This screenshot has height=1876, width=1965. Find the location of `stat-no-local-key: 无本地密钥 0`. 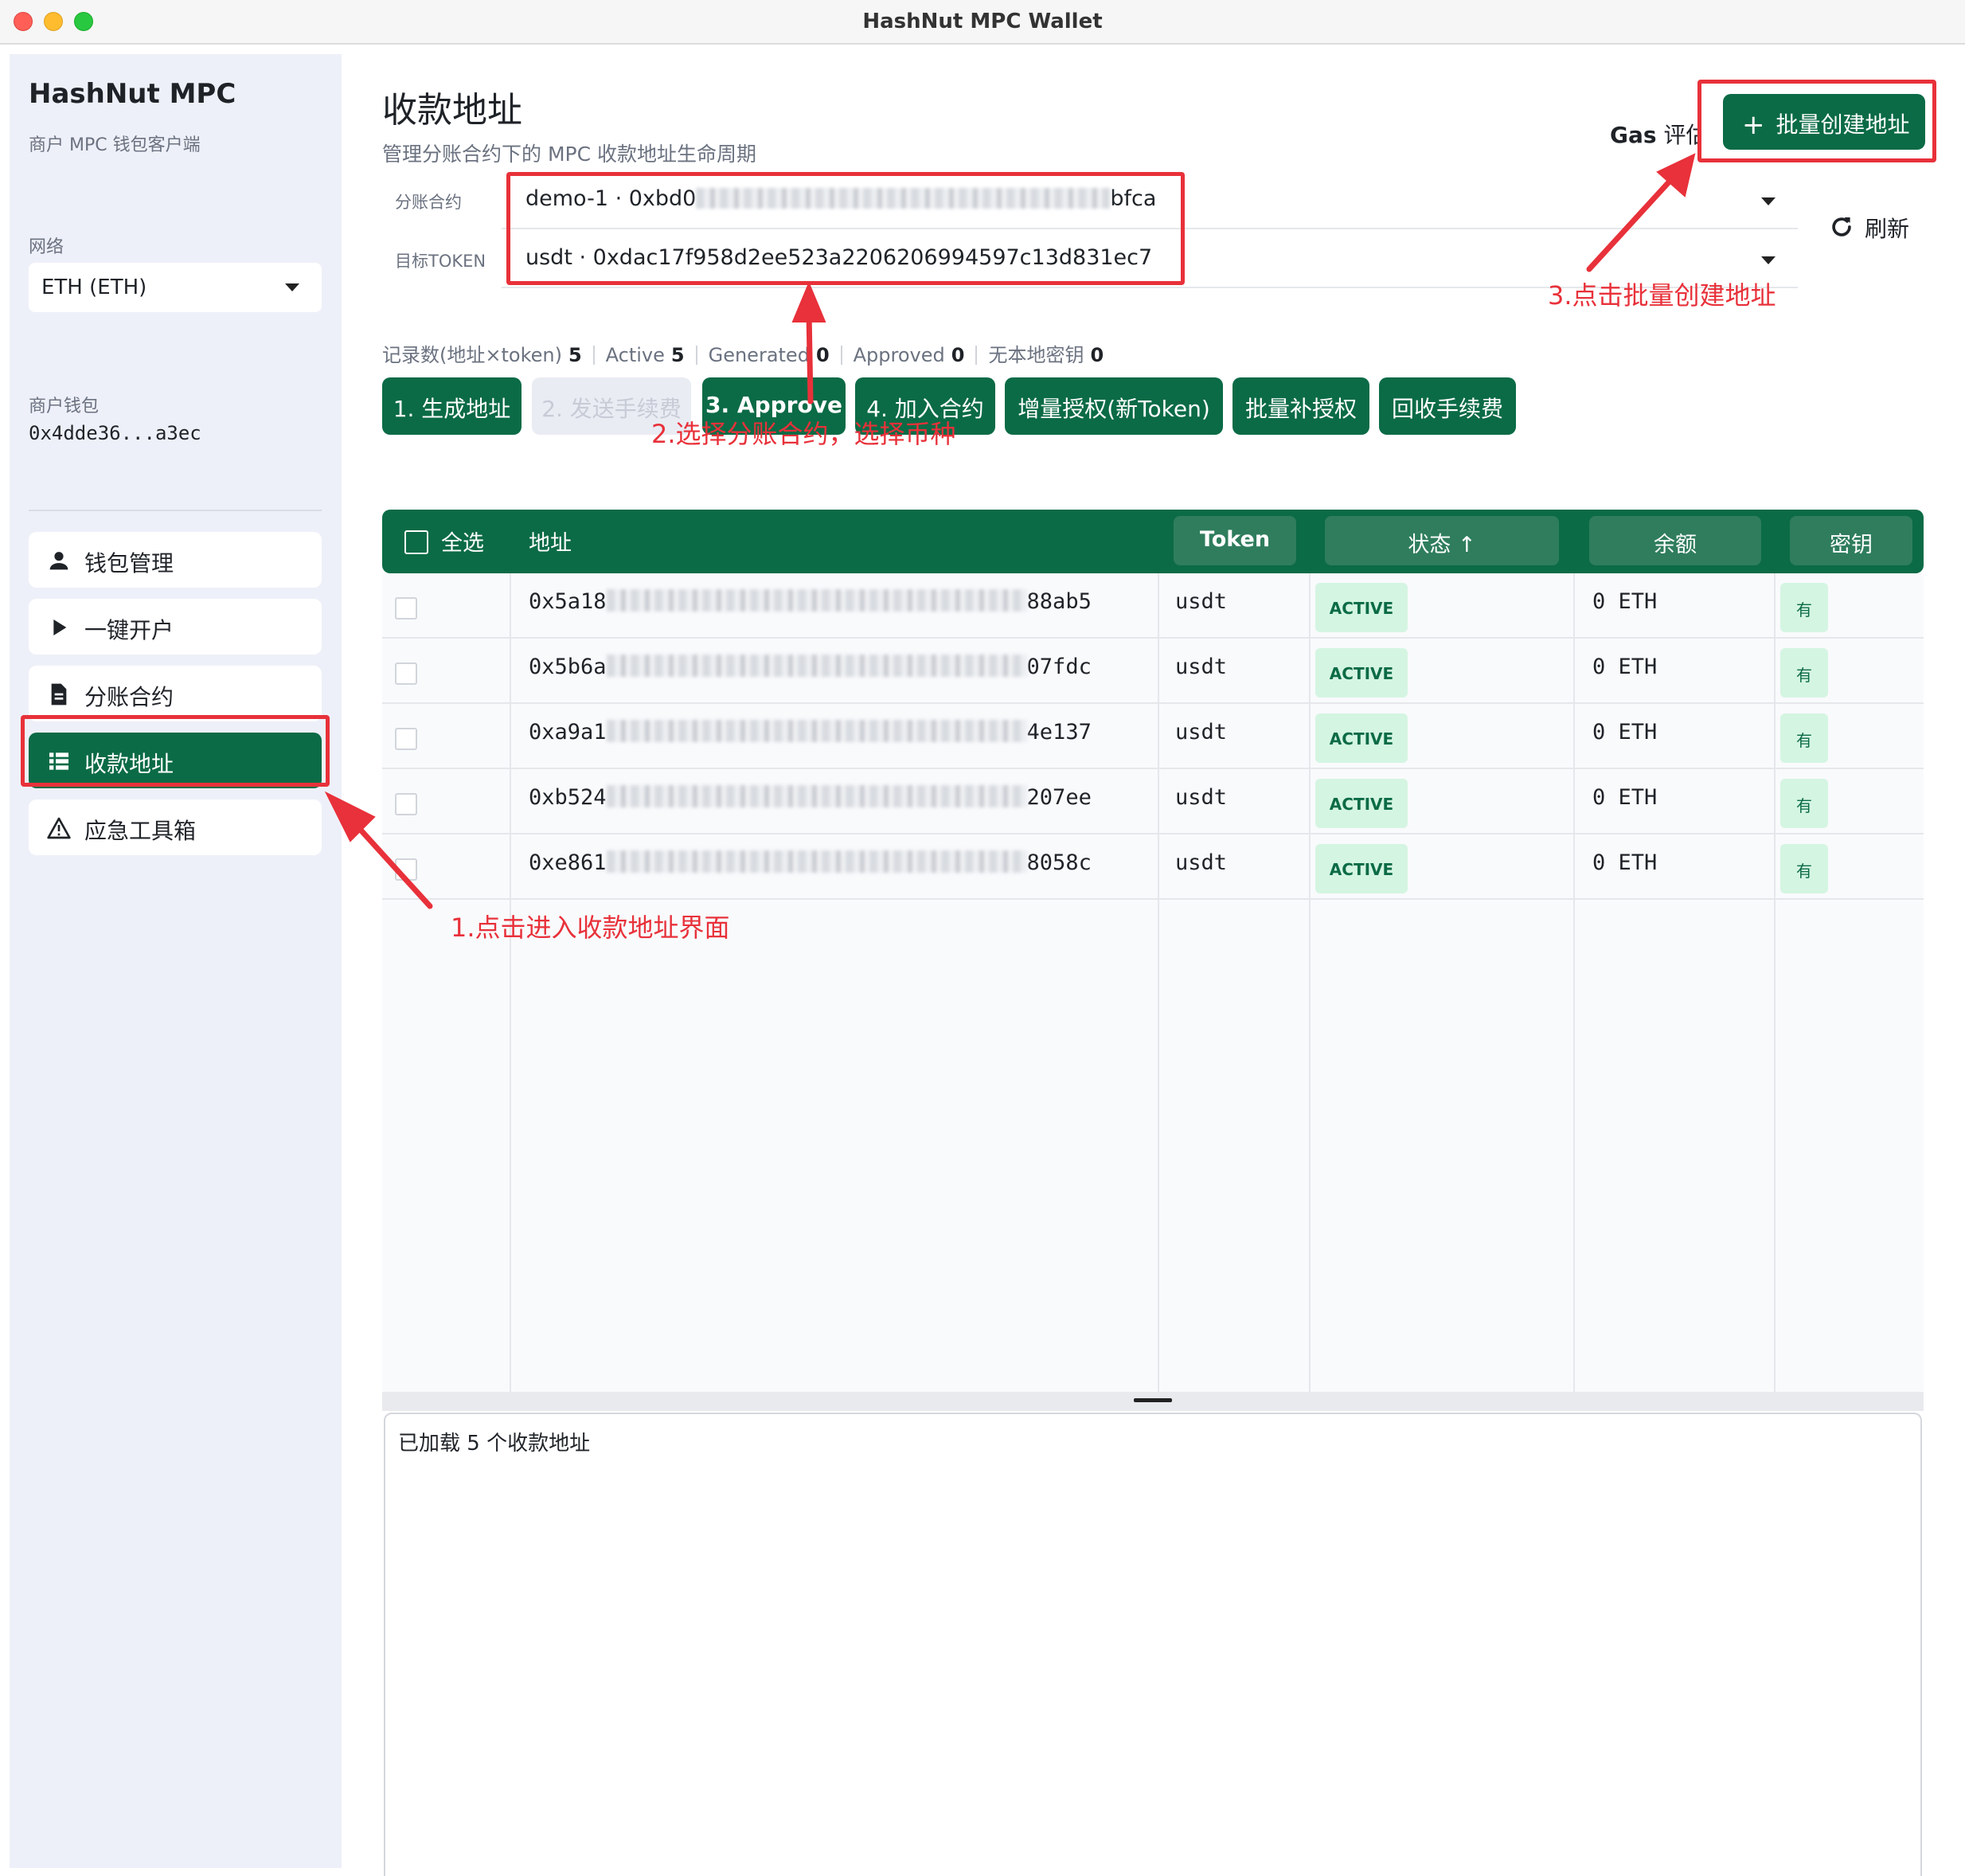

stat-no-local-key: 无本地密钥 0 is located at coordinates (1046, 353).